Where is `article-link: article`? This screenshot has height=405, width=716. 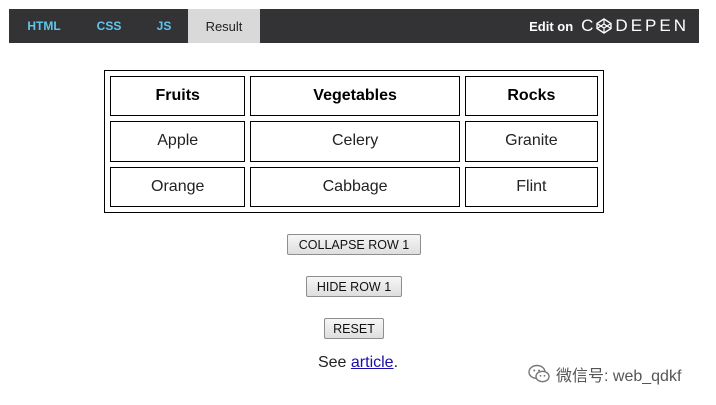
article-link: article is located at coordinates (372, 362).